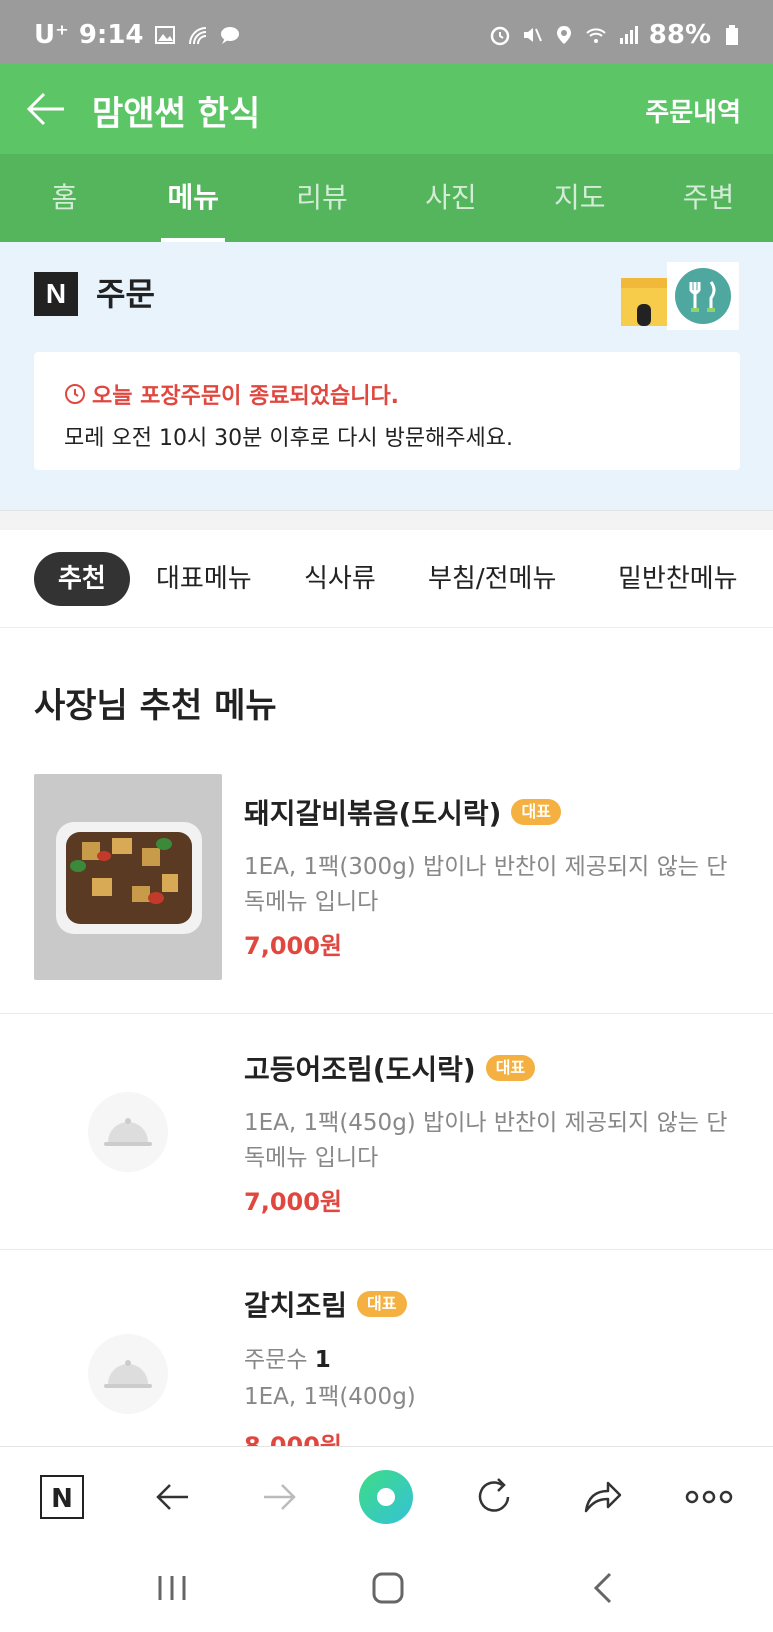 This screenshot has width=773, height=1632. Describe the element at coordinates (128, 877) in the screenshot. I see `food-photo` at that location.